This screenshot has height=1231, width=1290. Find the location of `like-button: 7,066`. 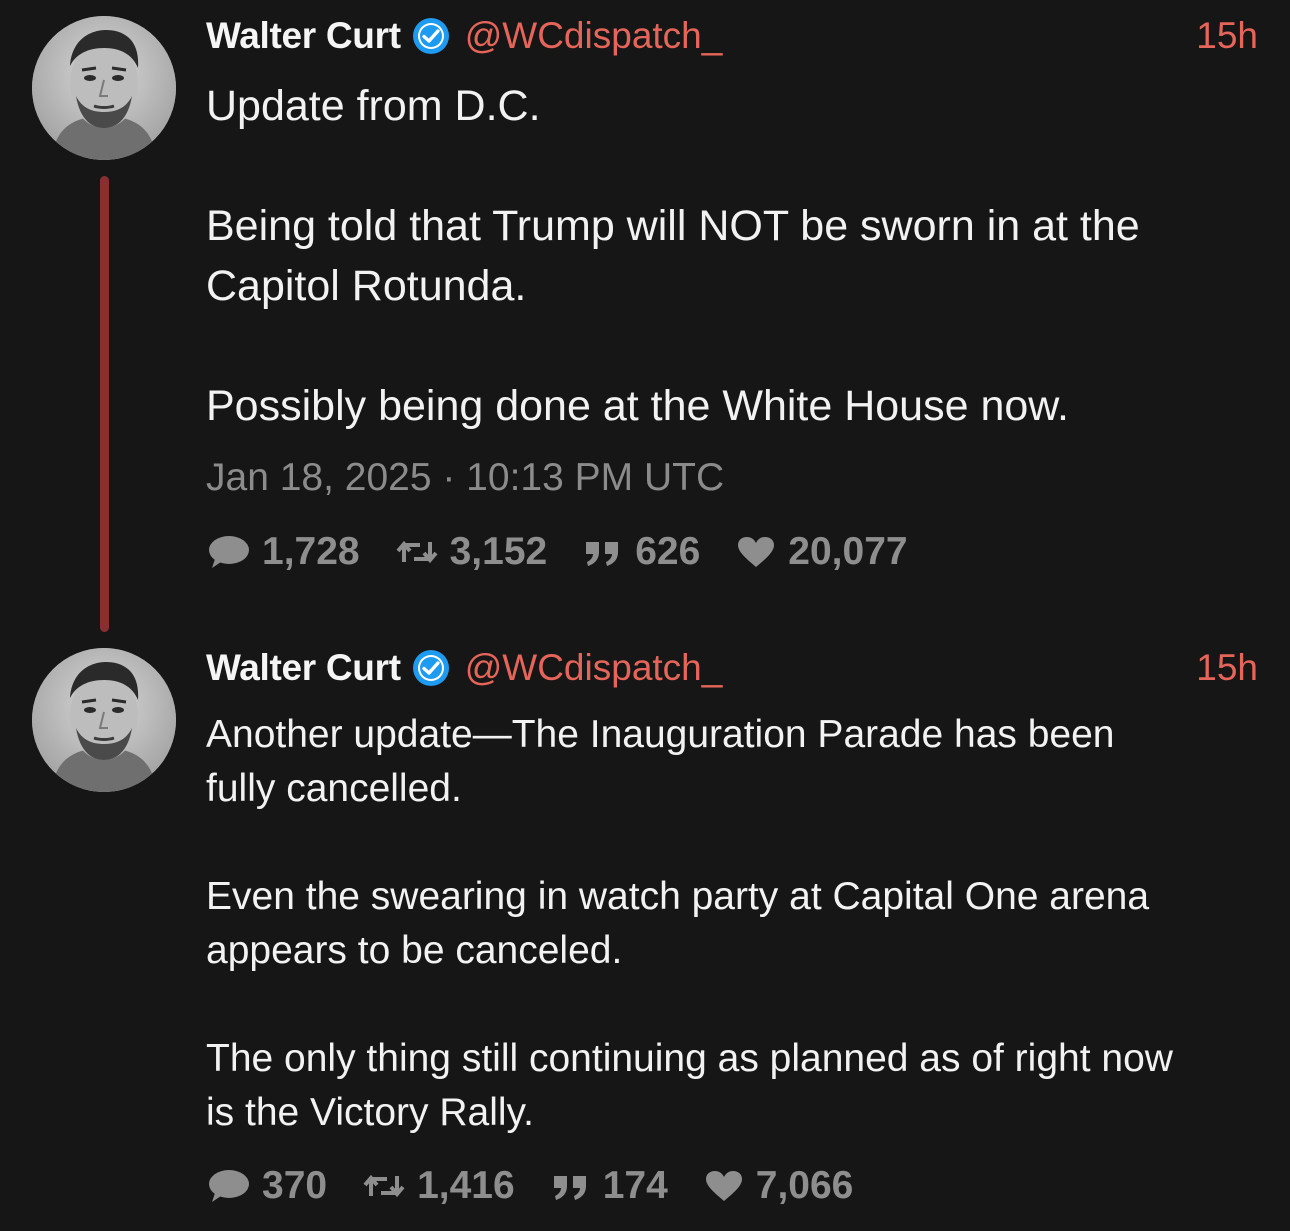

like-button: 7,066 is located at coordinates (779, 1186).